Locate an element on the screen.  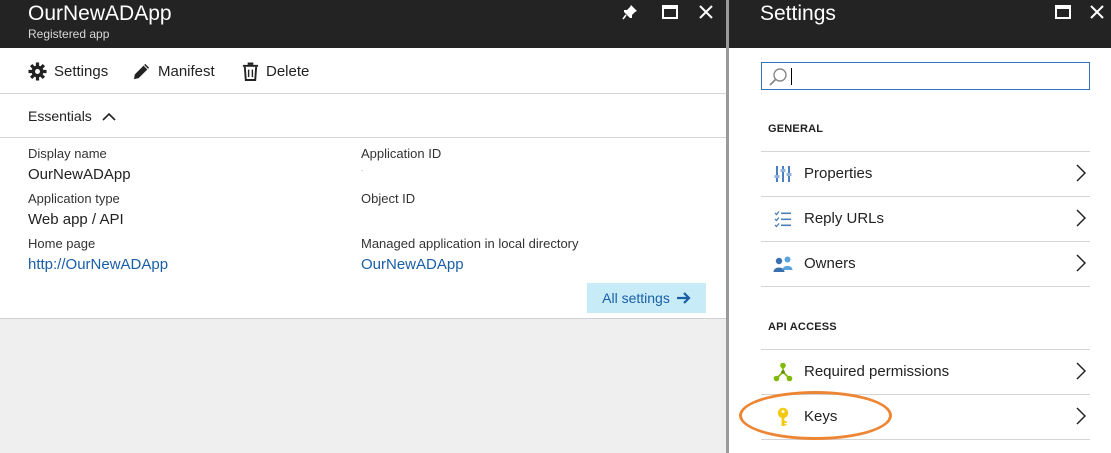
reply-urls-label: Reply URLs is located at coordinates (844, 218).